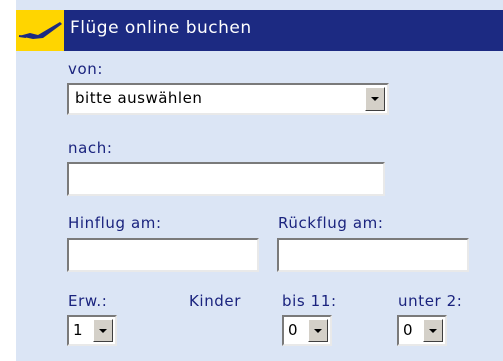  What do you see at coordinates (78, 330) in the screenshot?
I see `adults-select-value: 1` at bounding box center [78, 330].